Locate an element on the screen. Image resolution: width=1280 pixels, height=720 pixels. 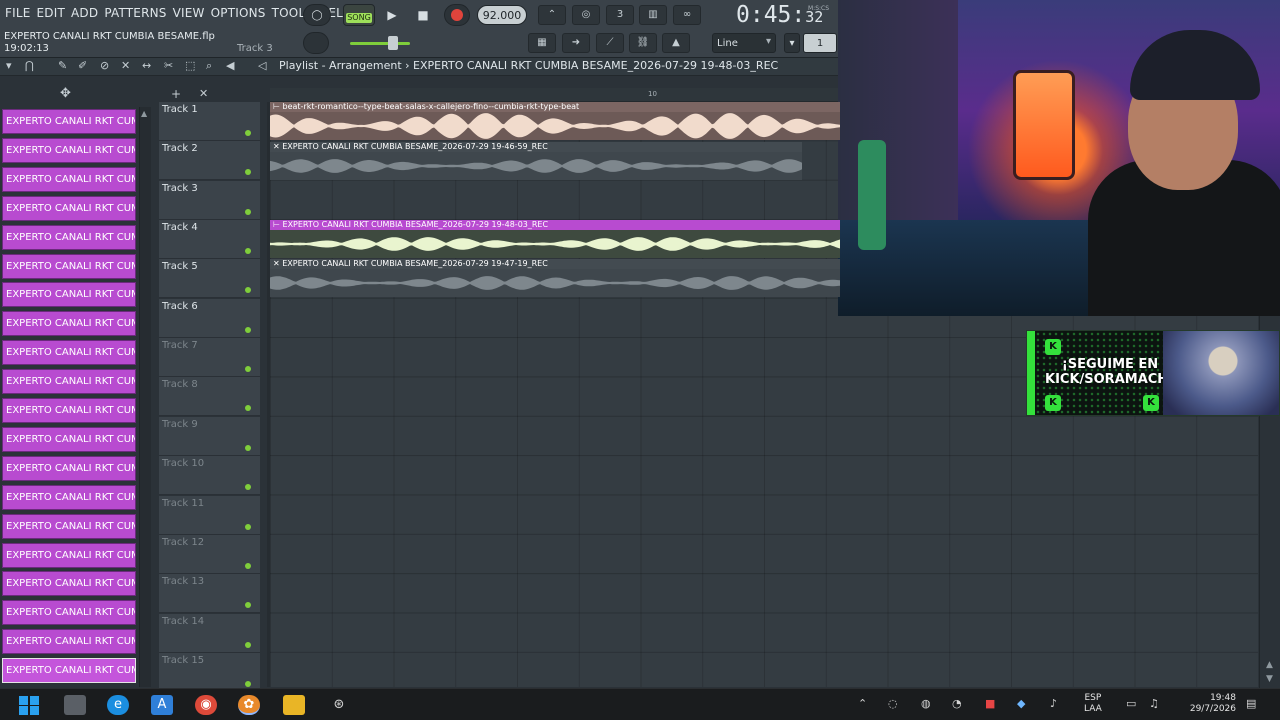
scroll-down-icon: ▼ is located at coordinates (1269, 679).